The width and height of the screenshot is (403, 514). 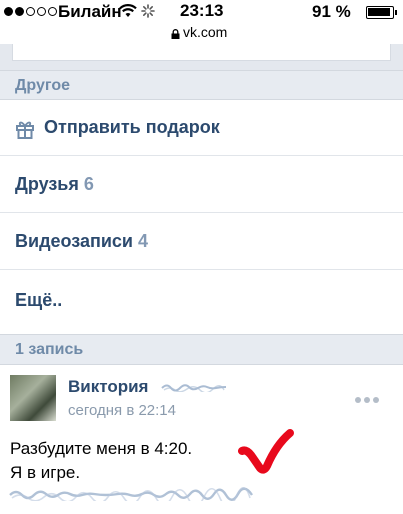 I want to click on loading-spinner-icon, so click(x=148, y=11).